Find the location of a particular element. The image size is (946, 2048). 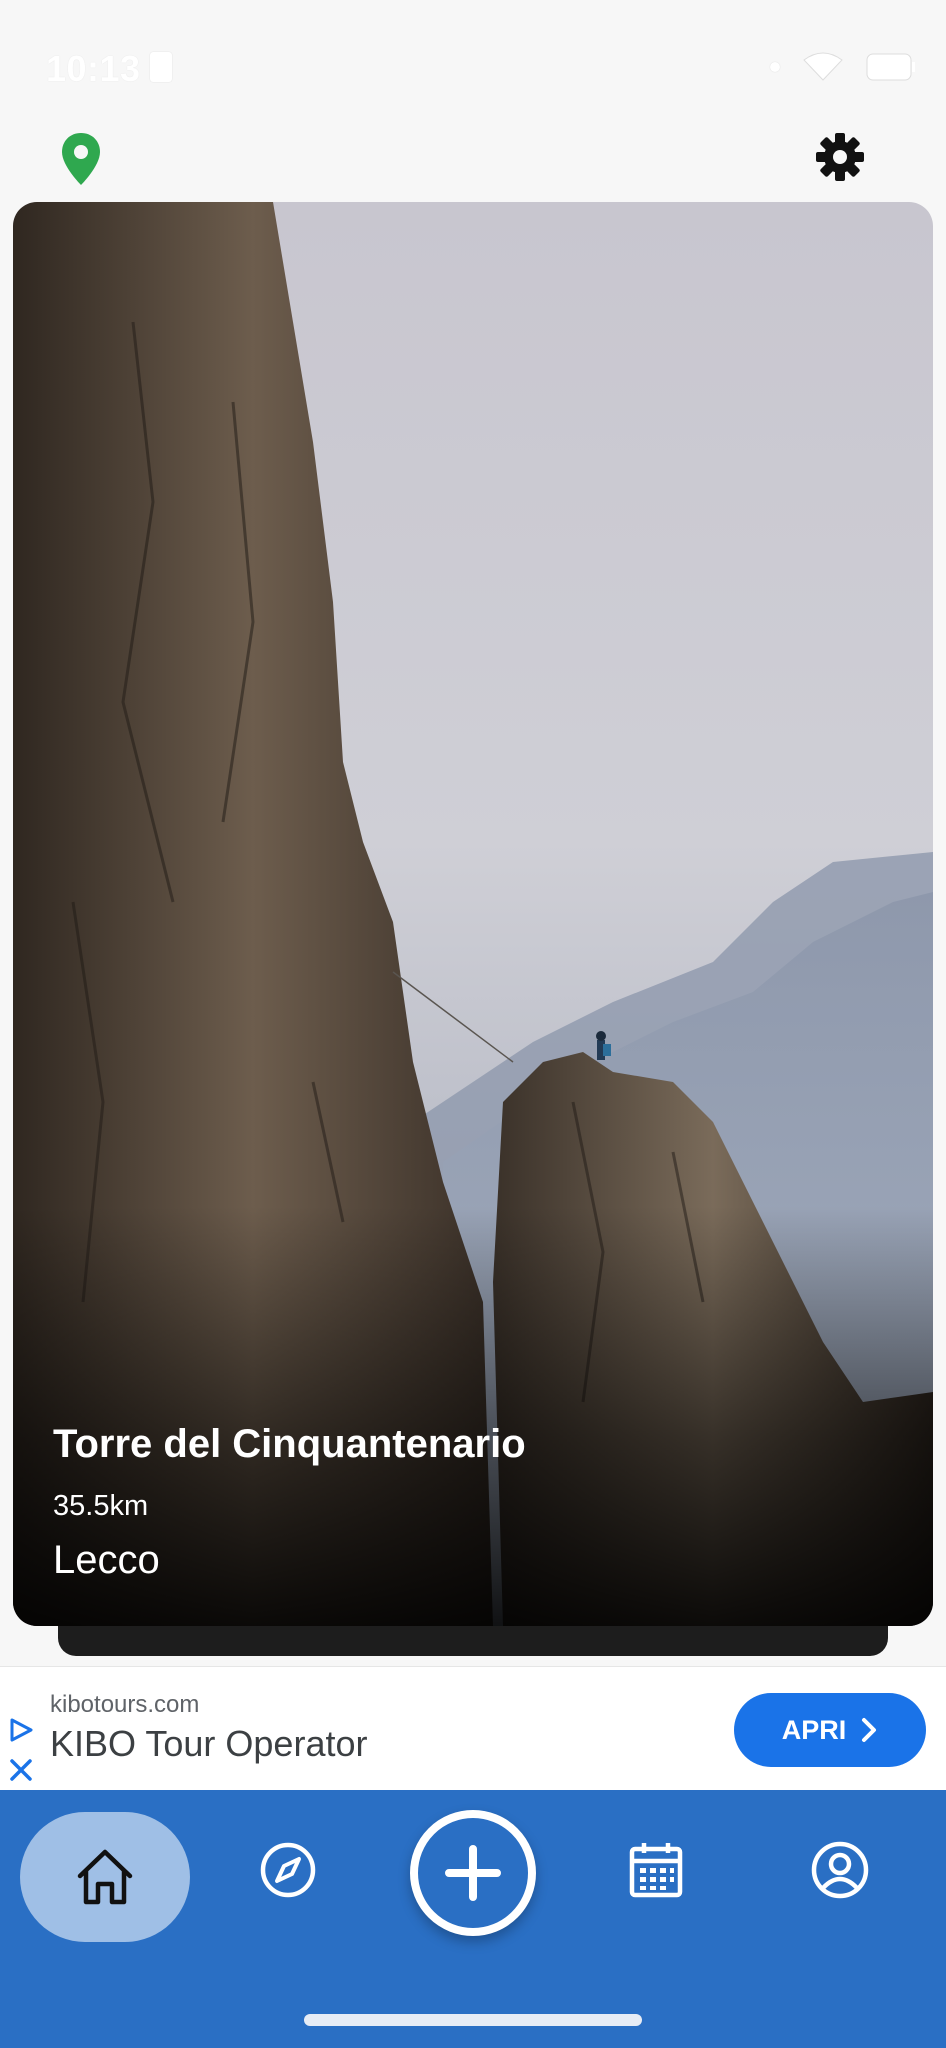

nav-home is located at coordinates (105, 1877).